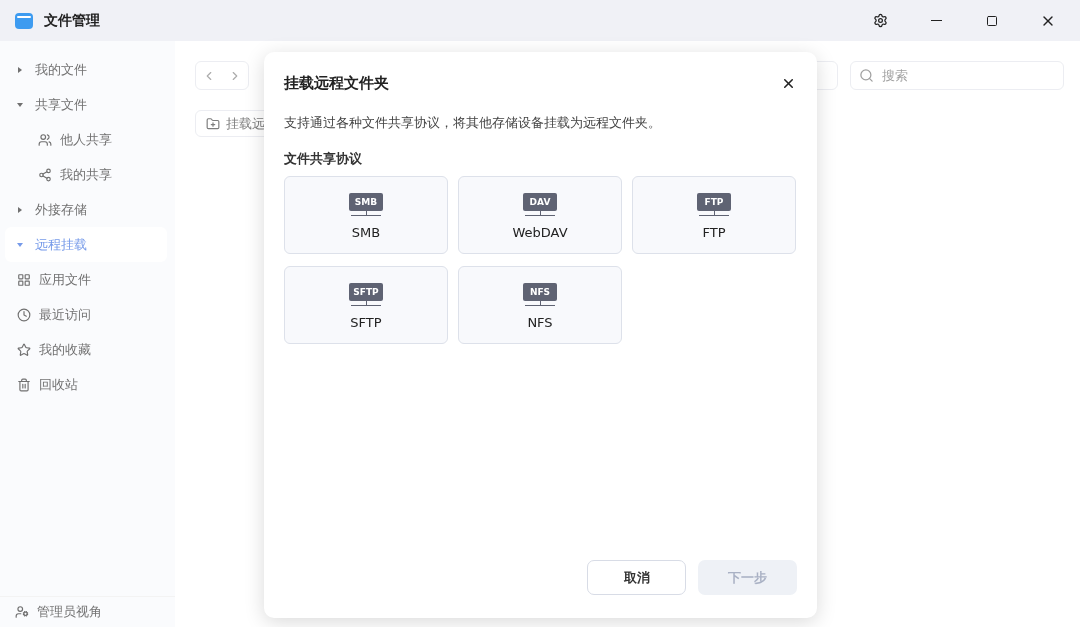  I want to click on sidebar-label: 应用文件, so click(65, 279).